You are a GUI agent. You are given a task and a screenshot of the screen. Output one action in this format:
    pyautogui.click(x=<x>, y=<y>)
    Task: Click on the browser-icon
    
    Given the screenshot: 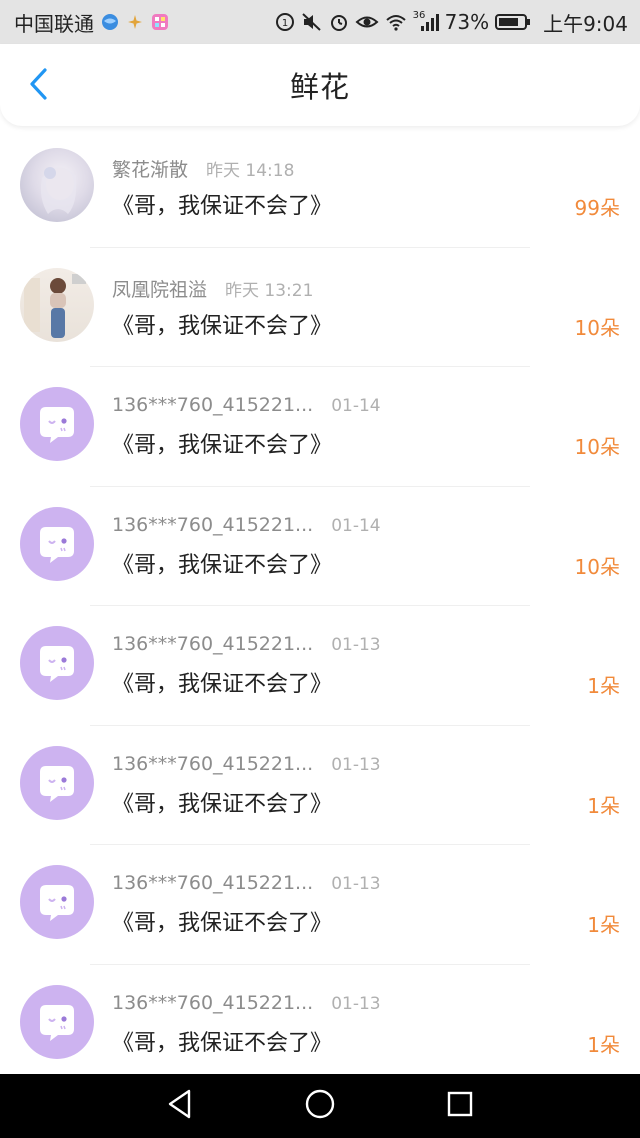 What is the action you would take?
    pyautogui.click(x=110, y=22)
    